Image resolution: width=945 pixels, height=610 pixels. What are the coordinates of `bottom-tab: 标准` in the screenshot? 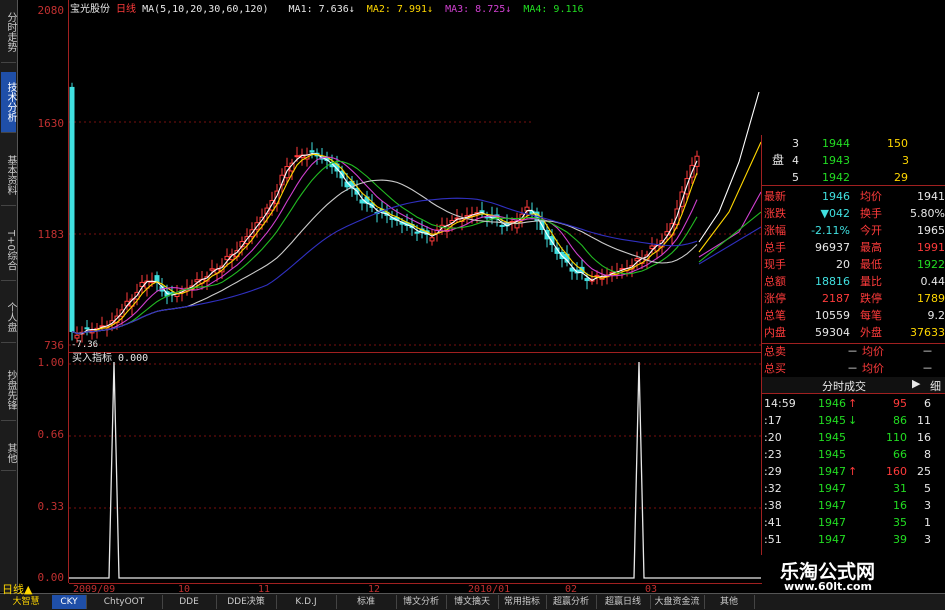 It's located at (366, 602).